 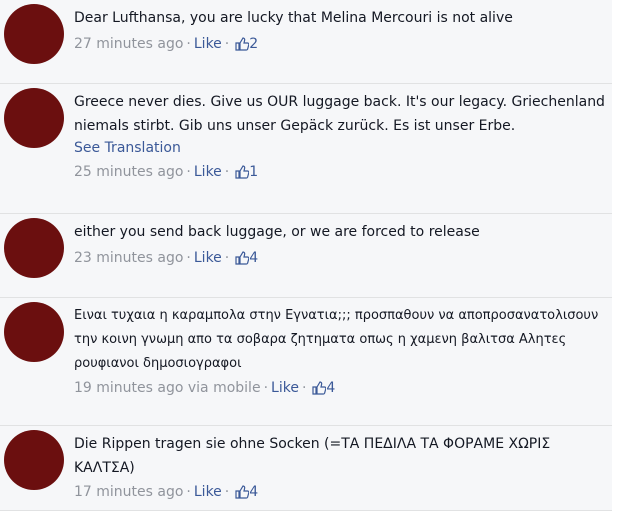 I want to click on like-count: 2, so click(x=253, y=44).